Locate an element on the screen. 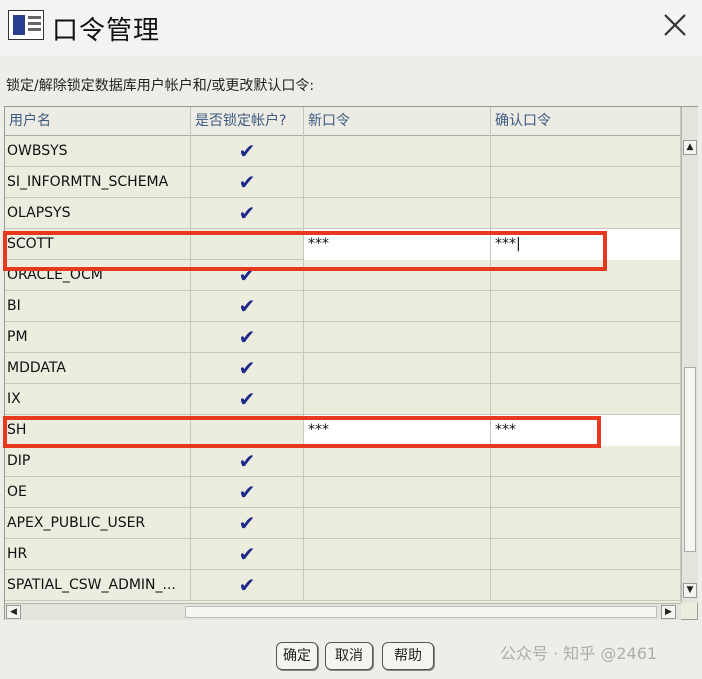 The height and width of the screenshot is (679, 702). scroll-down-icon: ▼ is located at coordinates (690, 590).